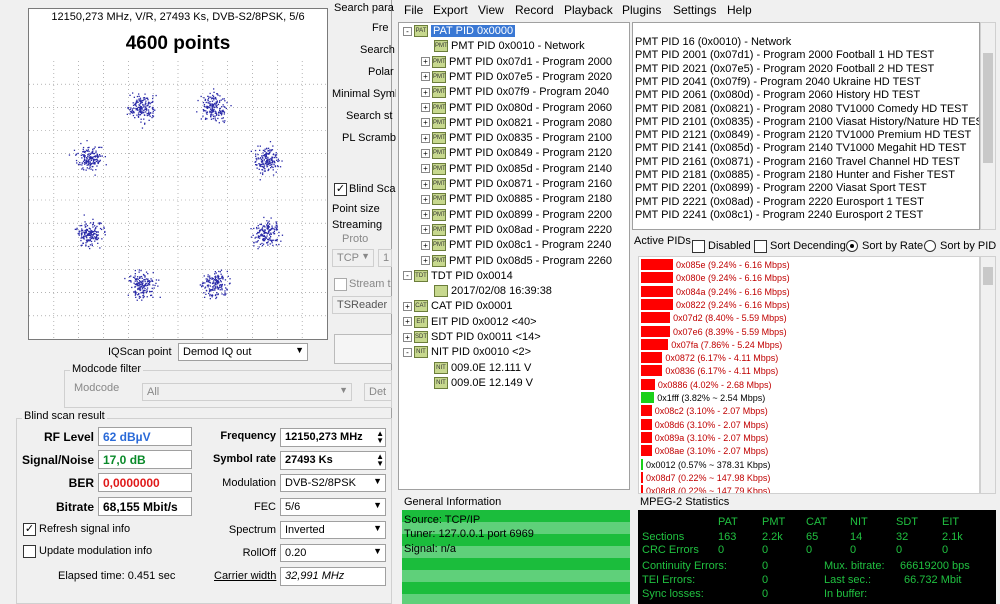 This screenshot has height=604, width=1000. I want to click on active-pid-row: 0x0886 (4.02% - 2.68 Mbps), so click(706, 384).